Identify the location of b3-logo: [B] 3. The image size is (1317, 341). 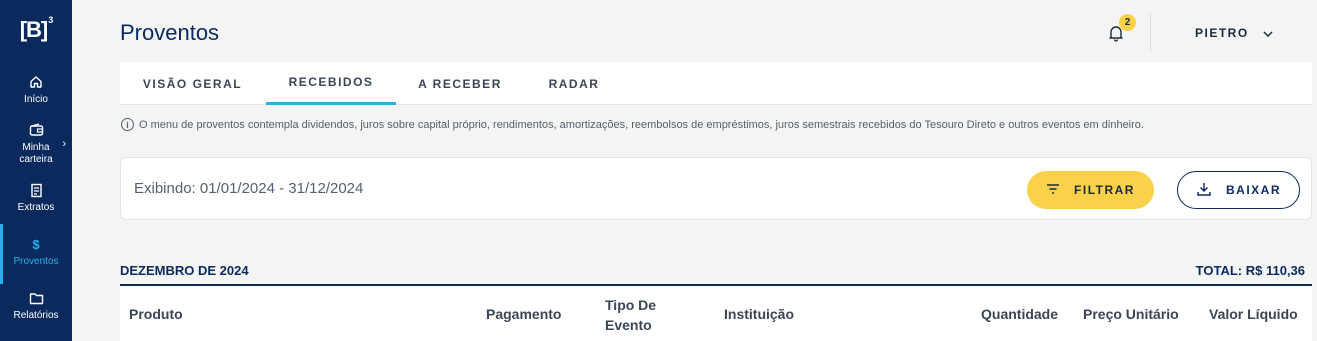
(36, 30).